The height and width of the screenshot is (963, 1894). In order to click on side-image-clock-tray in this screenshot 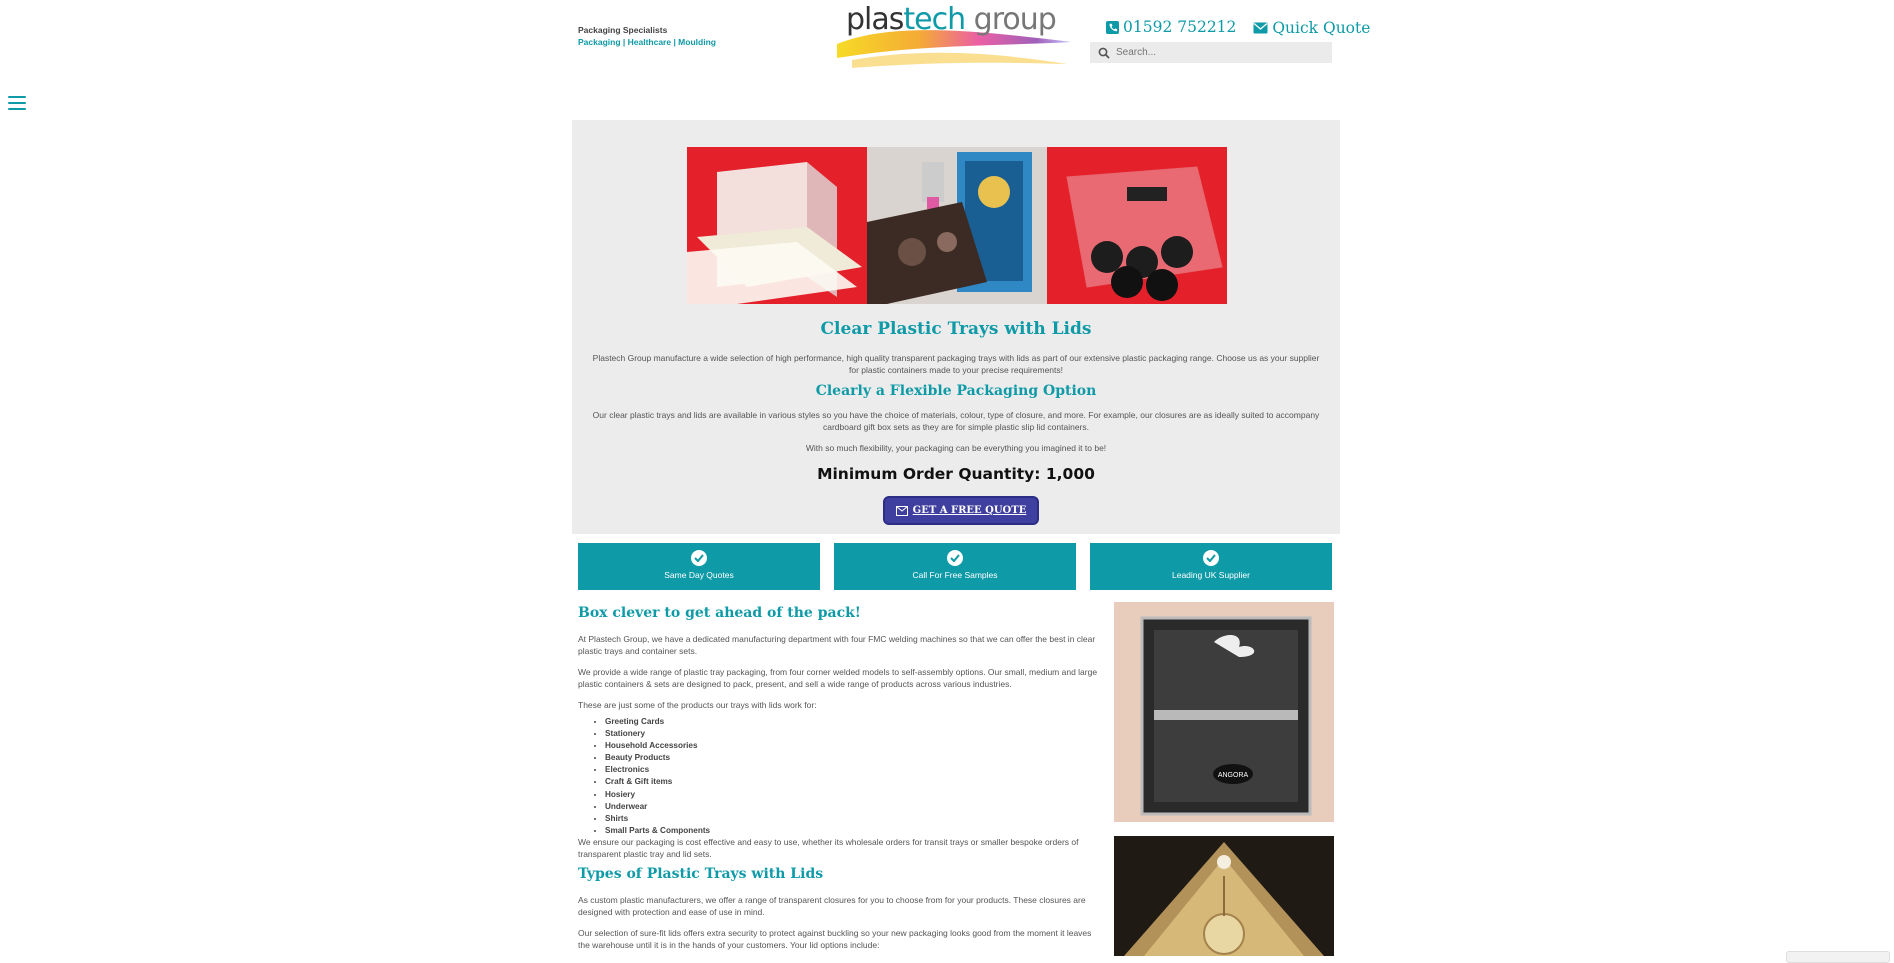, I will do `click(1224, 896)`.